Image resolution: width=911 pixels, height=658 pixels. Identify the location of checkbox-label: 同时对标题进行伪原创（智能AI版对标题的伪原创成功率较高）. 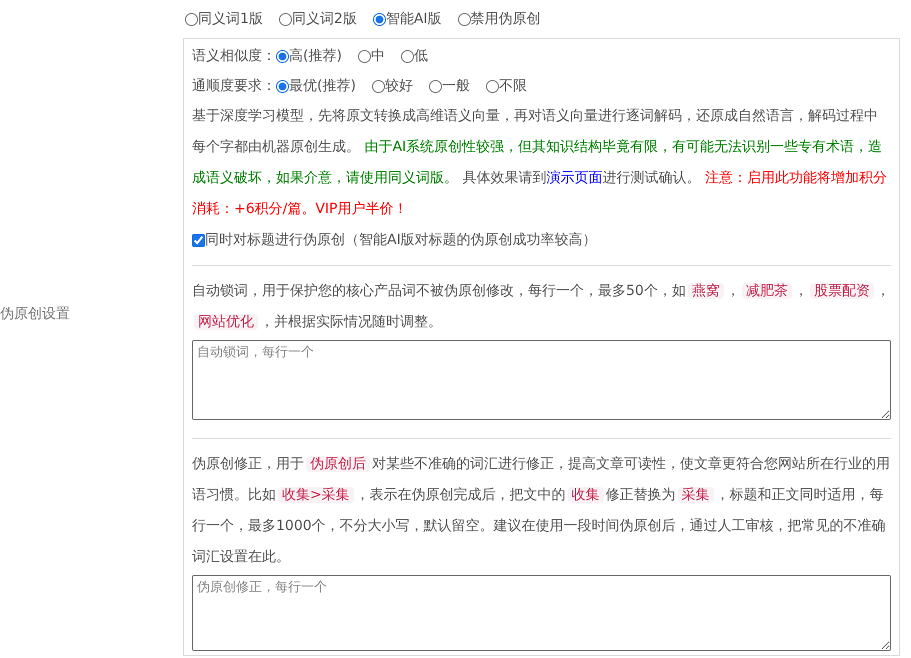
(401, 240).